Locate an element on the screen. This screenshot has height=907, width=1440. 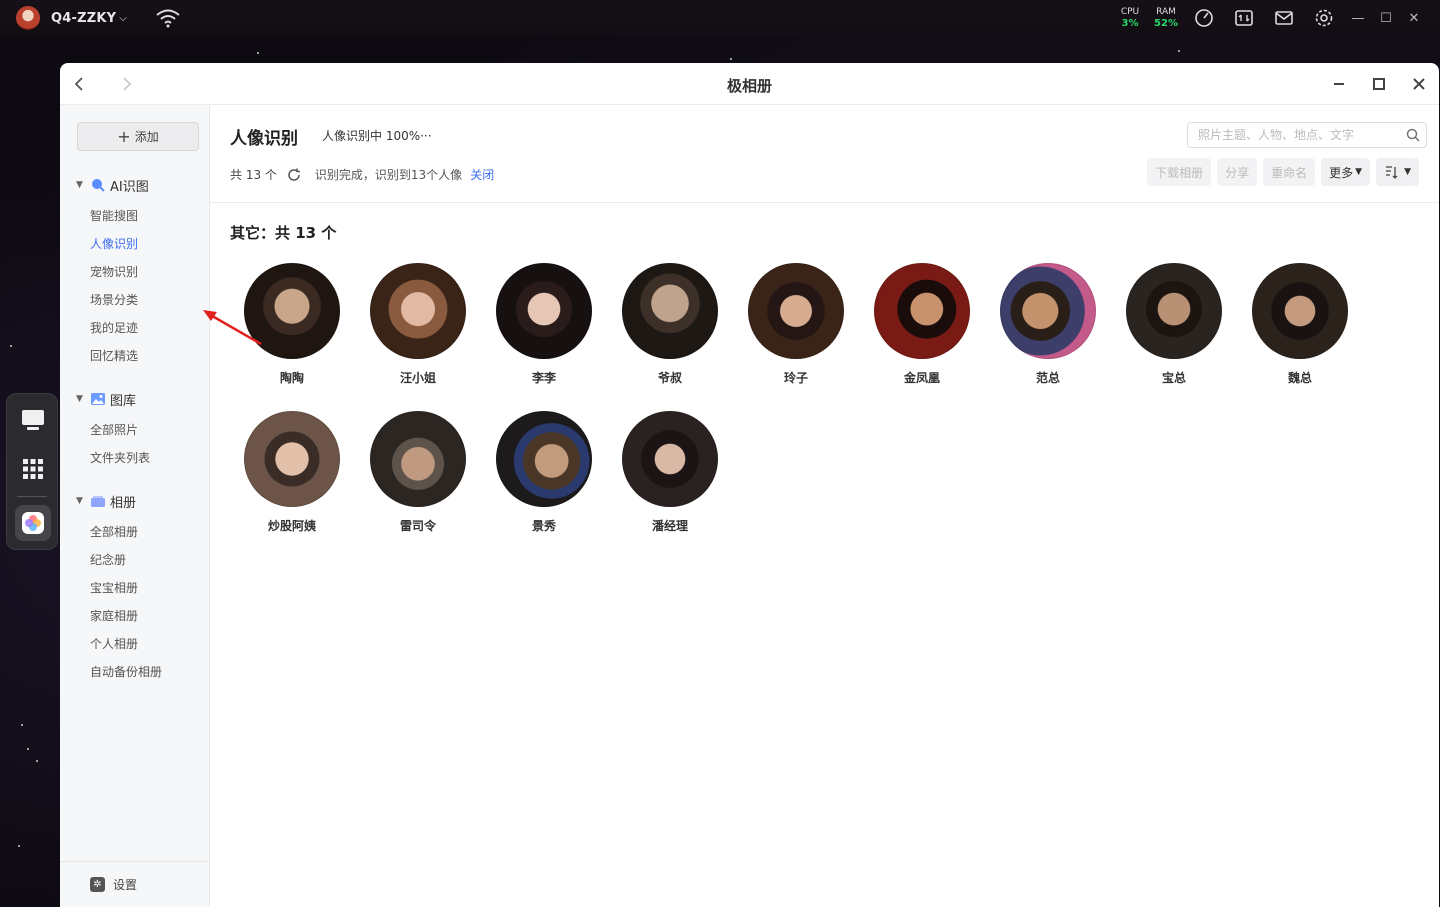
face-card: 潘经理 is located at coordinates (670, 472).